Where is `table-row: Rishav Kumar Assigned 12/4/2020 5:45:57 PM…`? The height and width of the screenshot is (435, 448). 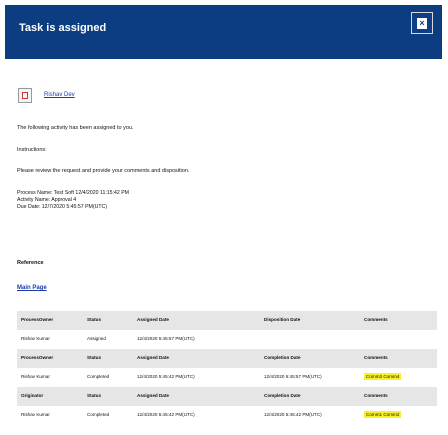
table-row: Rishav Kumar Assigned 12/4/2020 5:45:57 PM… is located at coordinates (227, 339).